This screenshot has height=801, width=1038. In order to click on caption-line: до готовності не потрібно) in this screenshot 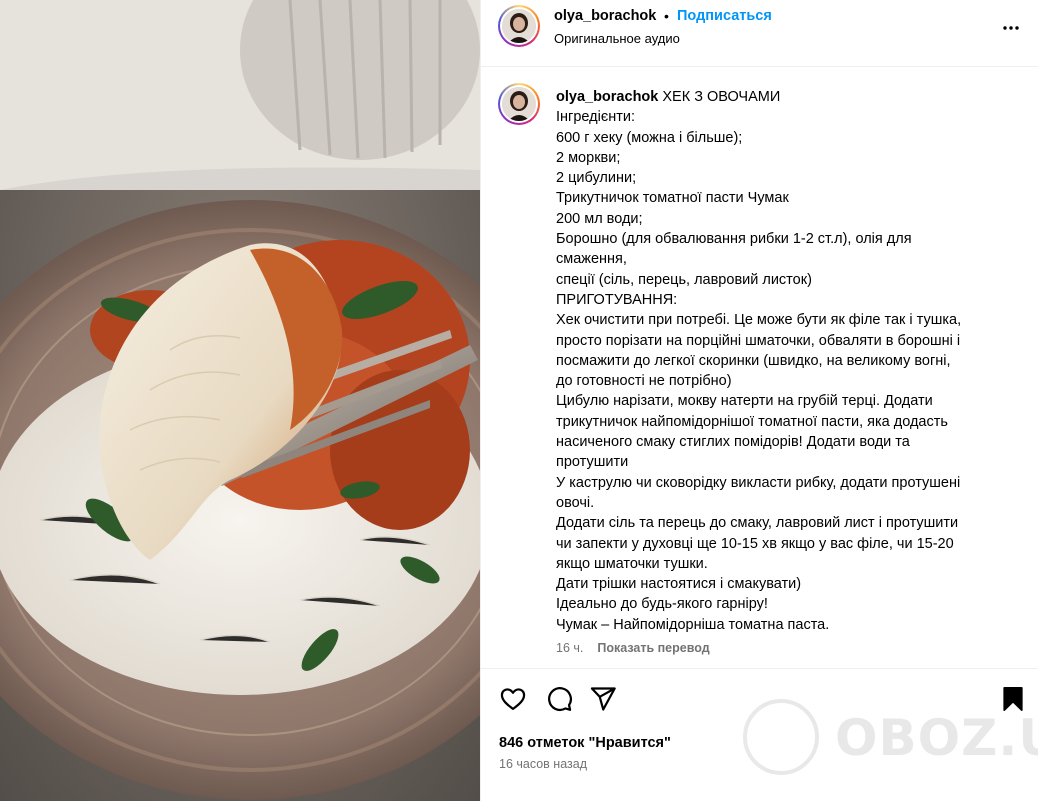, I will do `click(644, 381)`.